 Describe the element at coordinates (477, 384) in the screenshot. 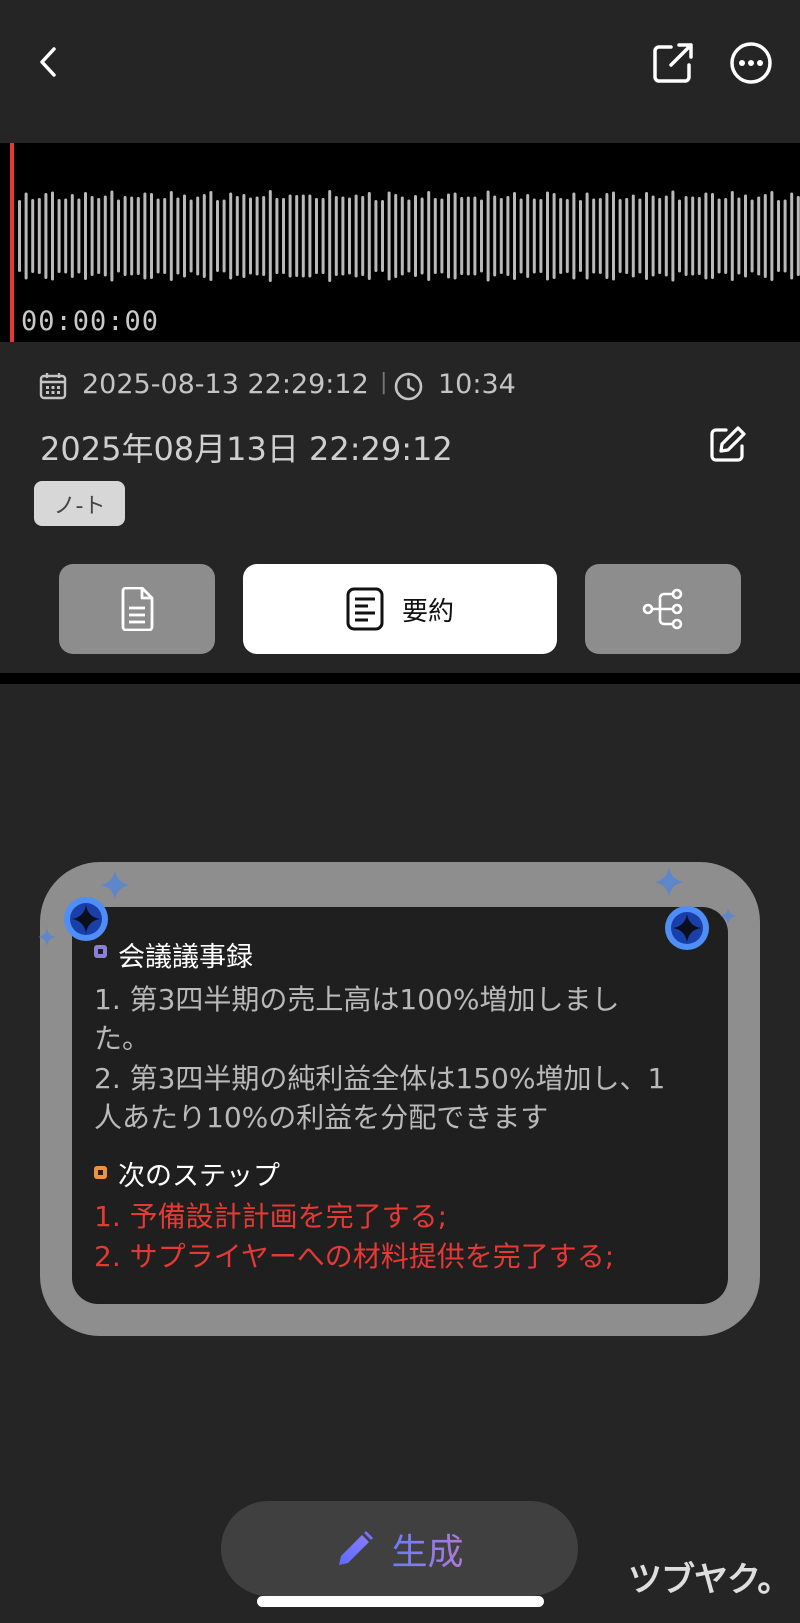

I see `recording-duration: 10:34` at that location.